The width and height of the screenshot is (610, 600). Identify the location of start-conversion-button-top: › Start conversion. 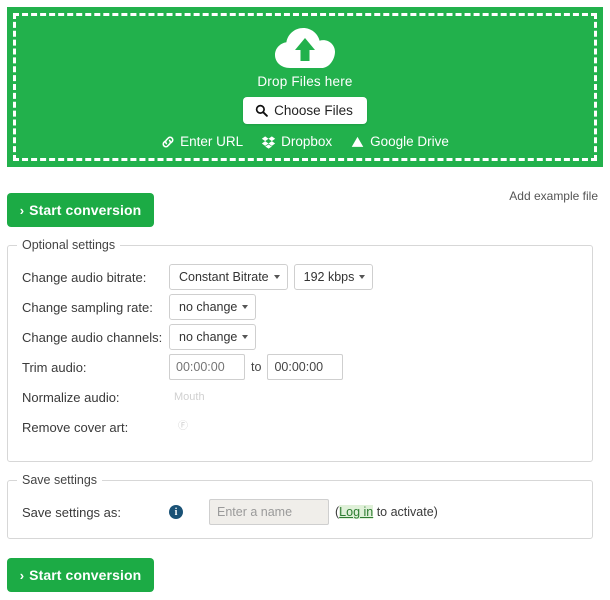
(80, 210).